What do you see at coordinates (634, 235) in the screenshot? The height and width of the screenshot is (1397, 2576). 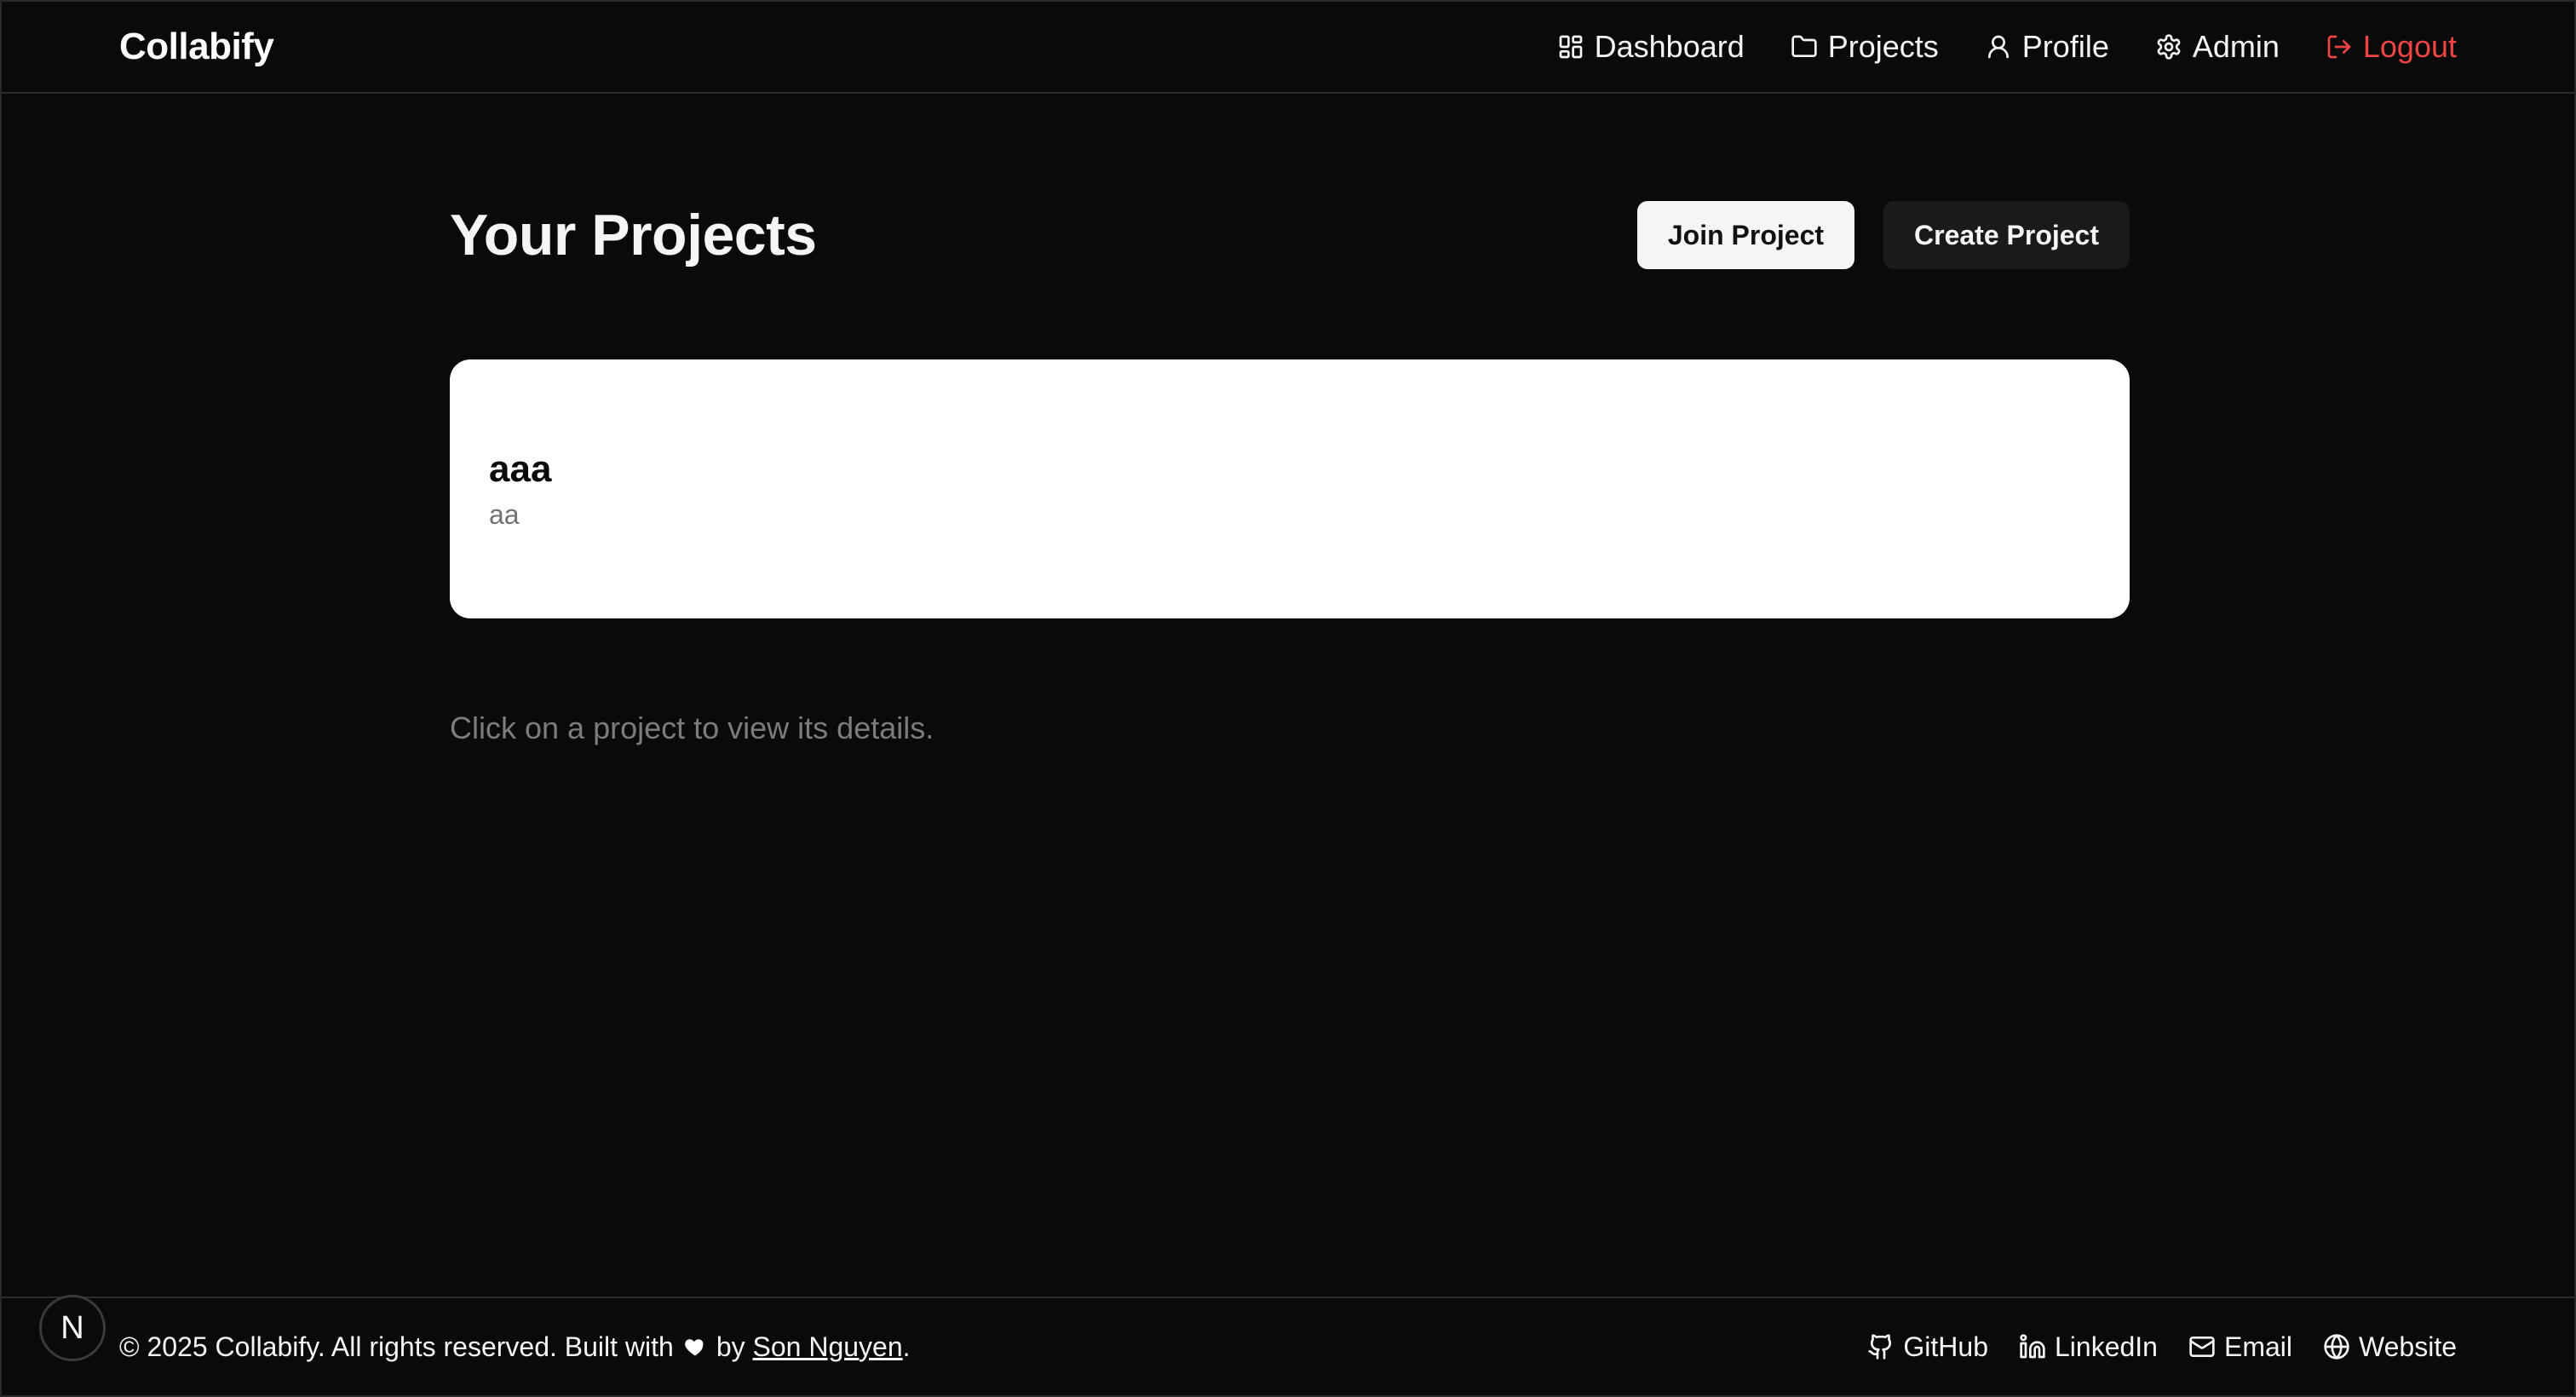 I see `page-title: Your Projects` at bounding box center [634, 235].